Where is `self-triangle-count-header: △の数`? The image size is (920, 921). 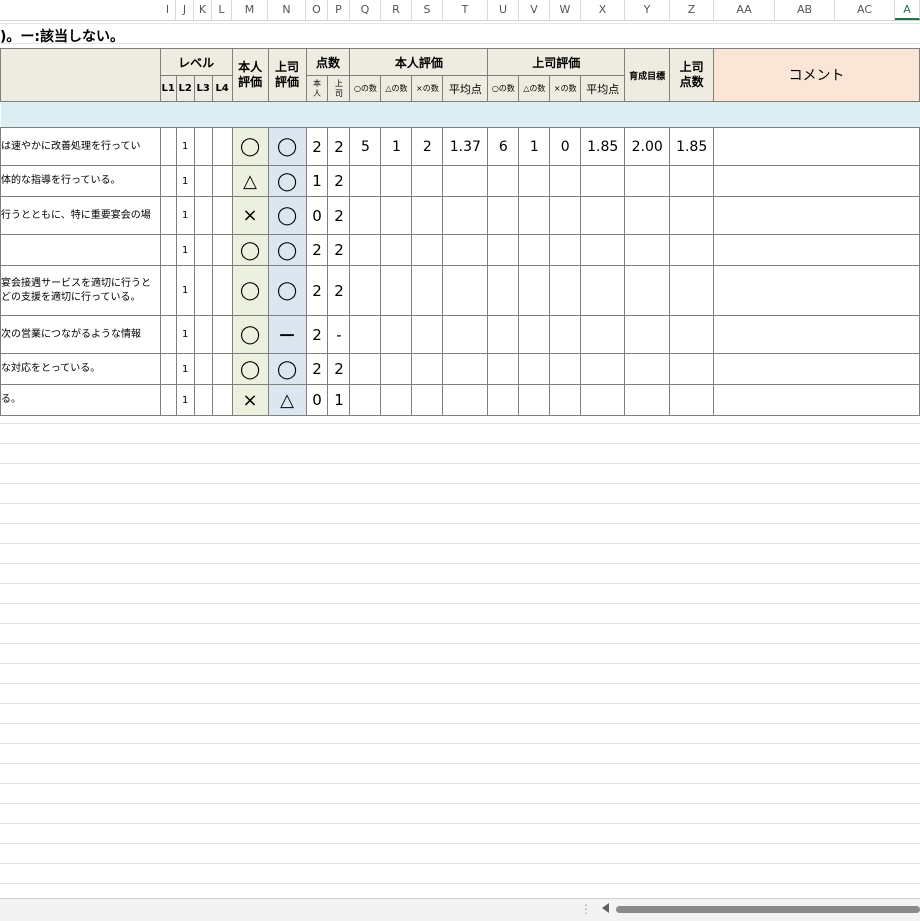
self-triangle-count-header: △の数 is located at coordinates (396, 88).